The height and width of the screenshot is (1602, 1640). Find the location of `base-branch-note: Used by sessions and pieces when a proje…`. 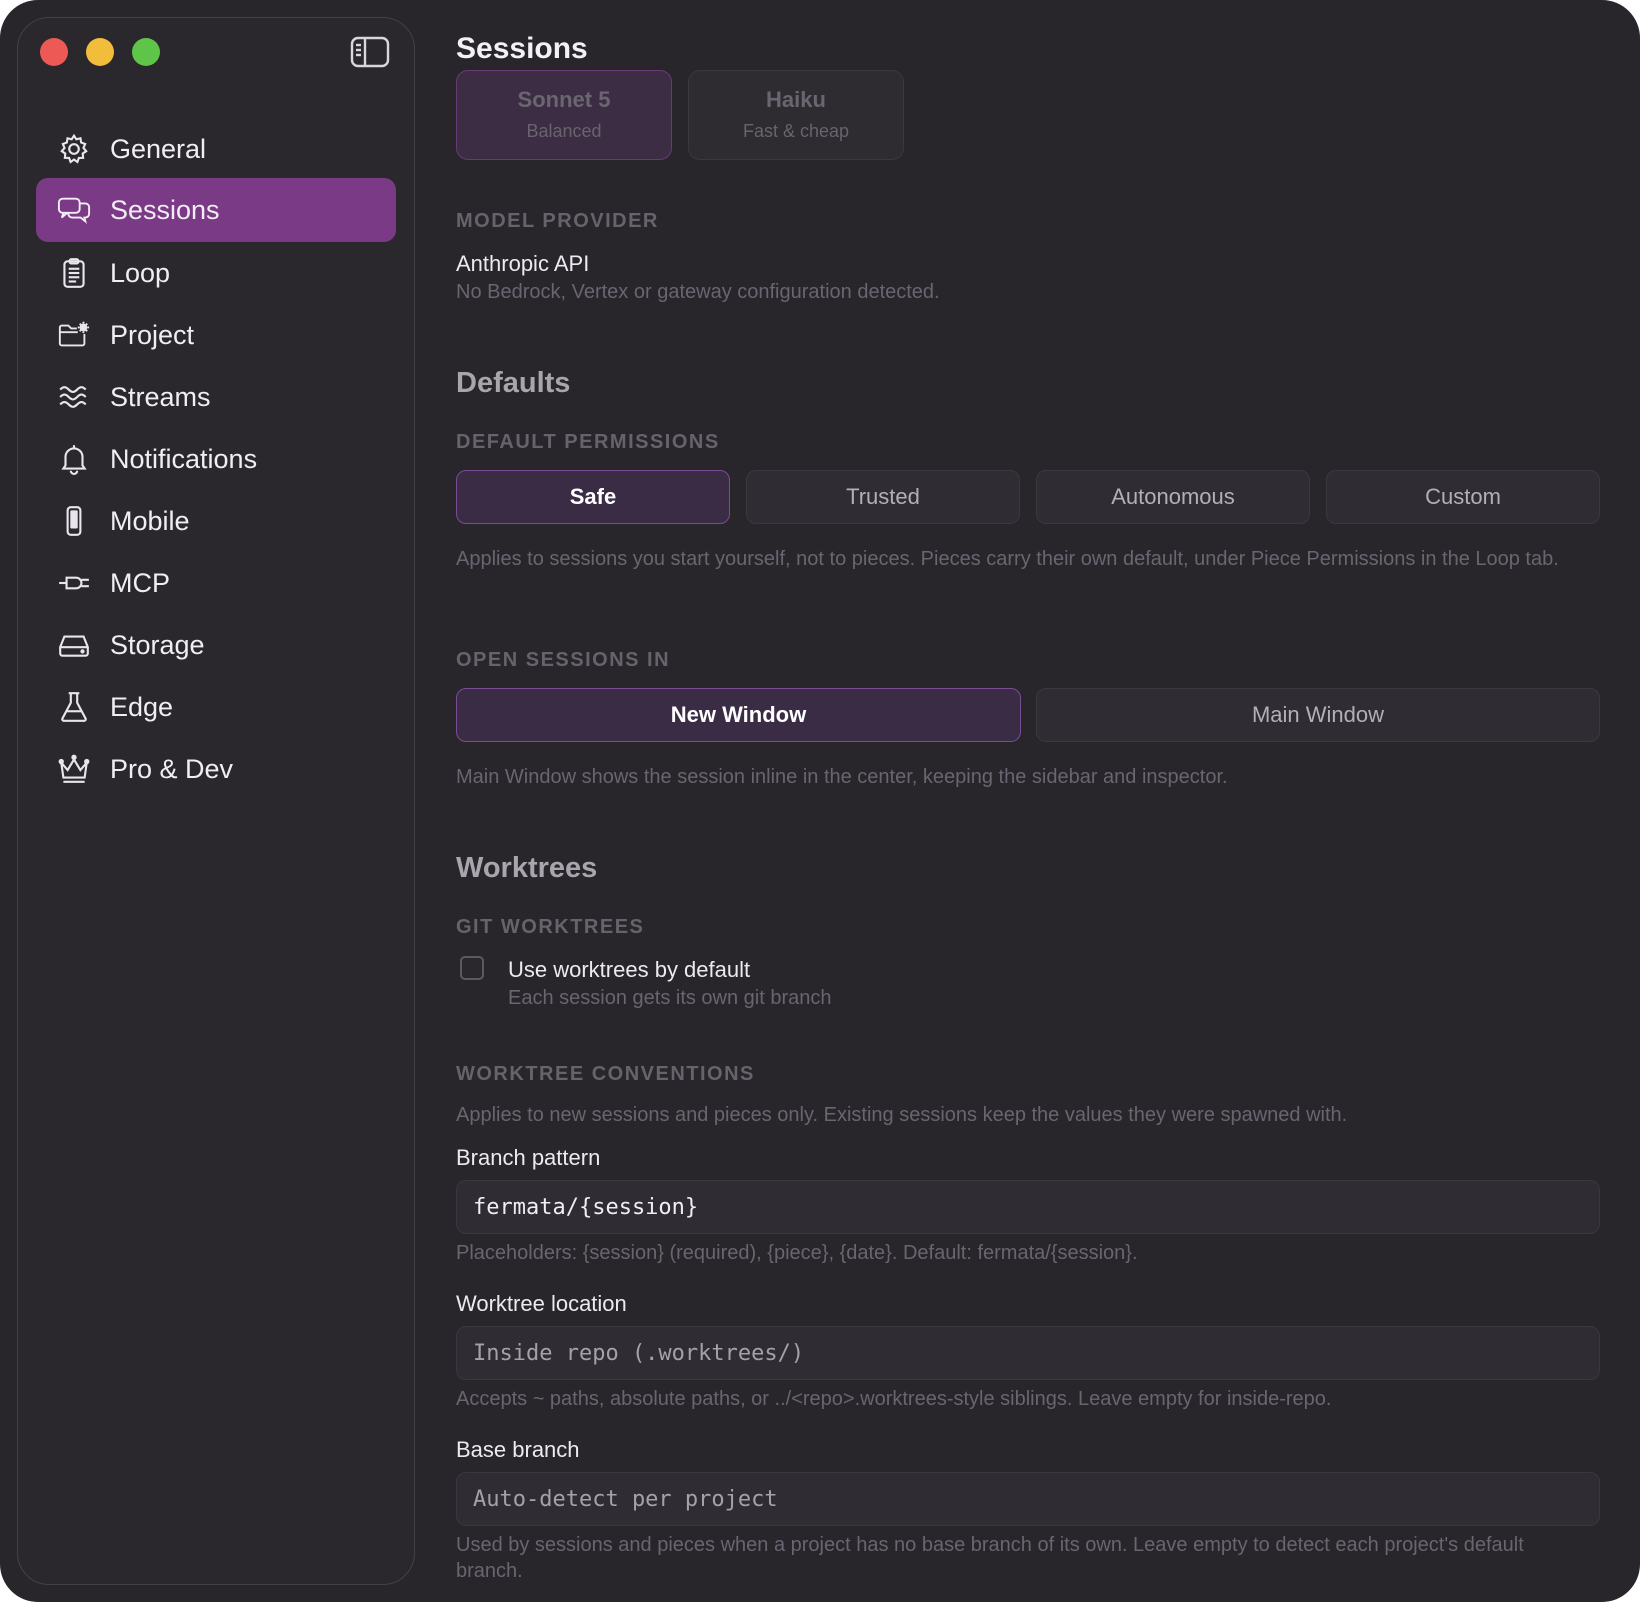

base-branch-note: Used by sessions and pieces when a proje… is located at coordinates (990, 1558).